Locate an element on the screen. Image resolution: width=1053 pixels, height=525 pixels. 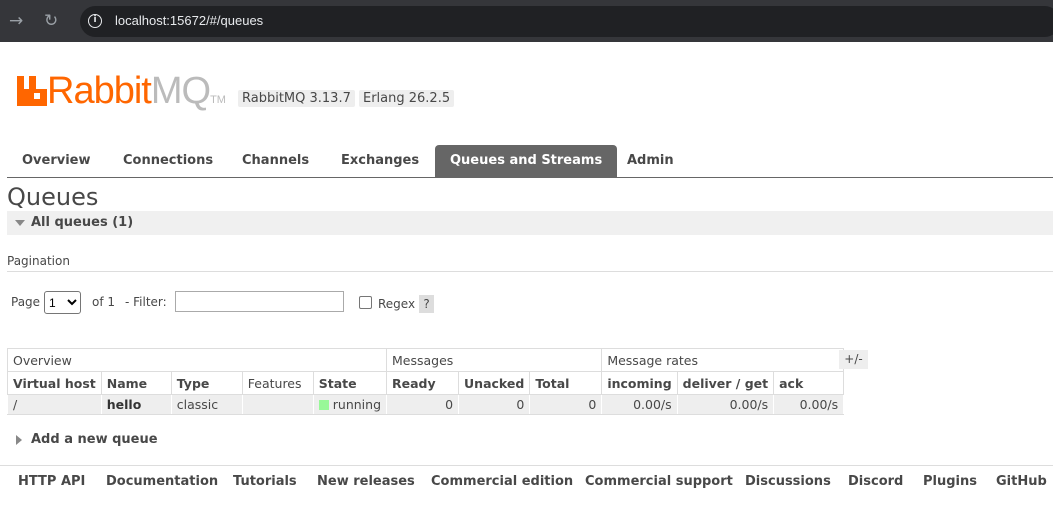
col-state: State is located at coordinates (350, 383).